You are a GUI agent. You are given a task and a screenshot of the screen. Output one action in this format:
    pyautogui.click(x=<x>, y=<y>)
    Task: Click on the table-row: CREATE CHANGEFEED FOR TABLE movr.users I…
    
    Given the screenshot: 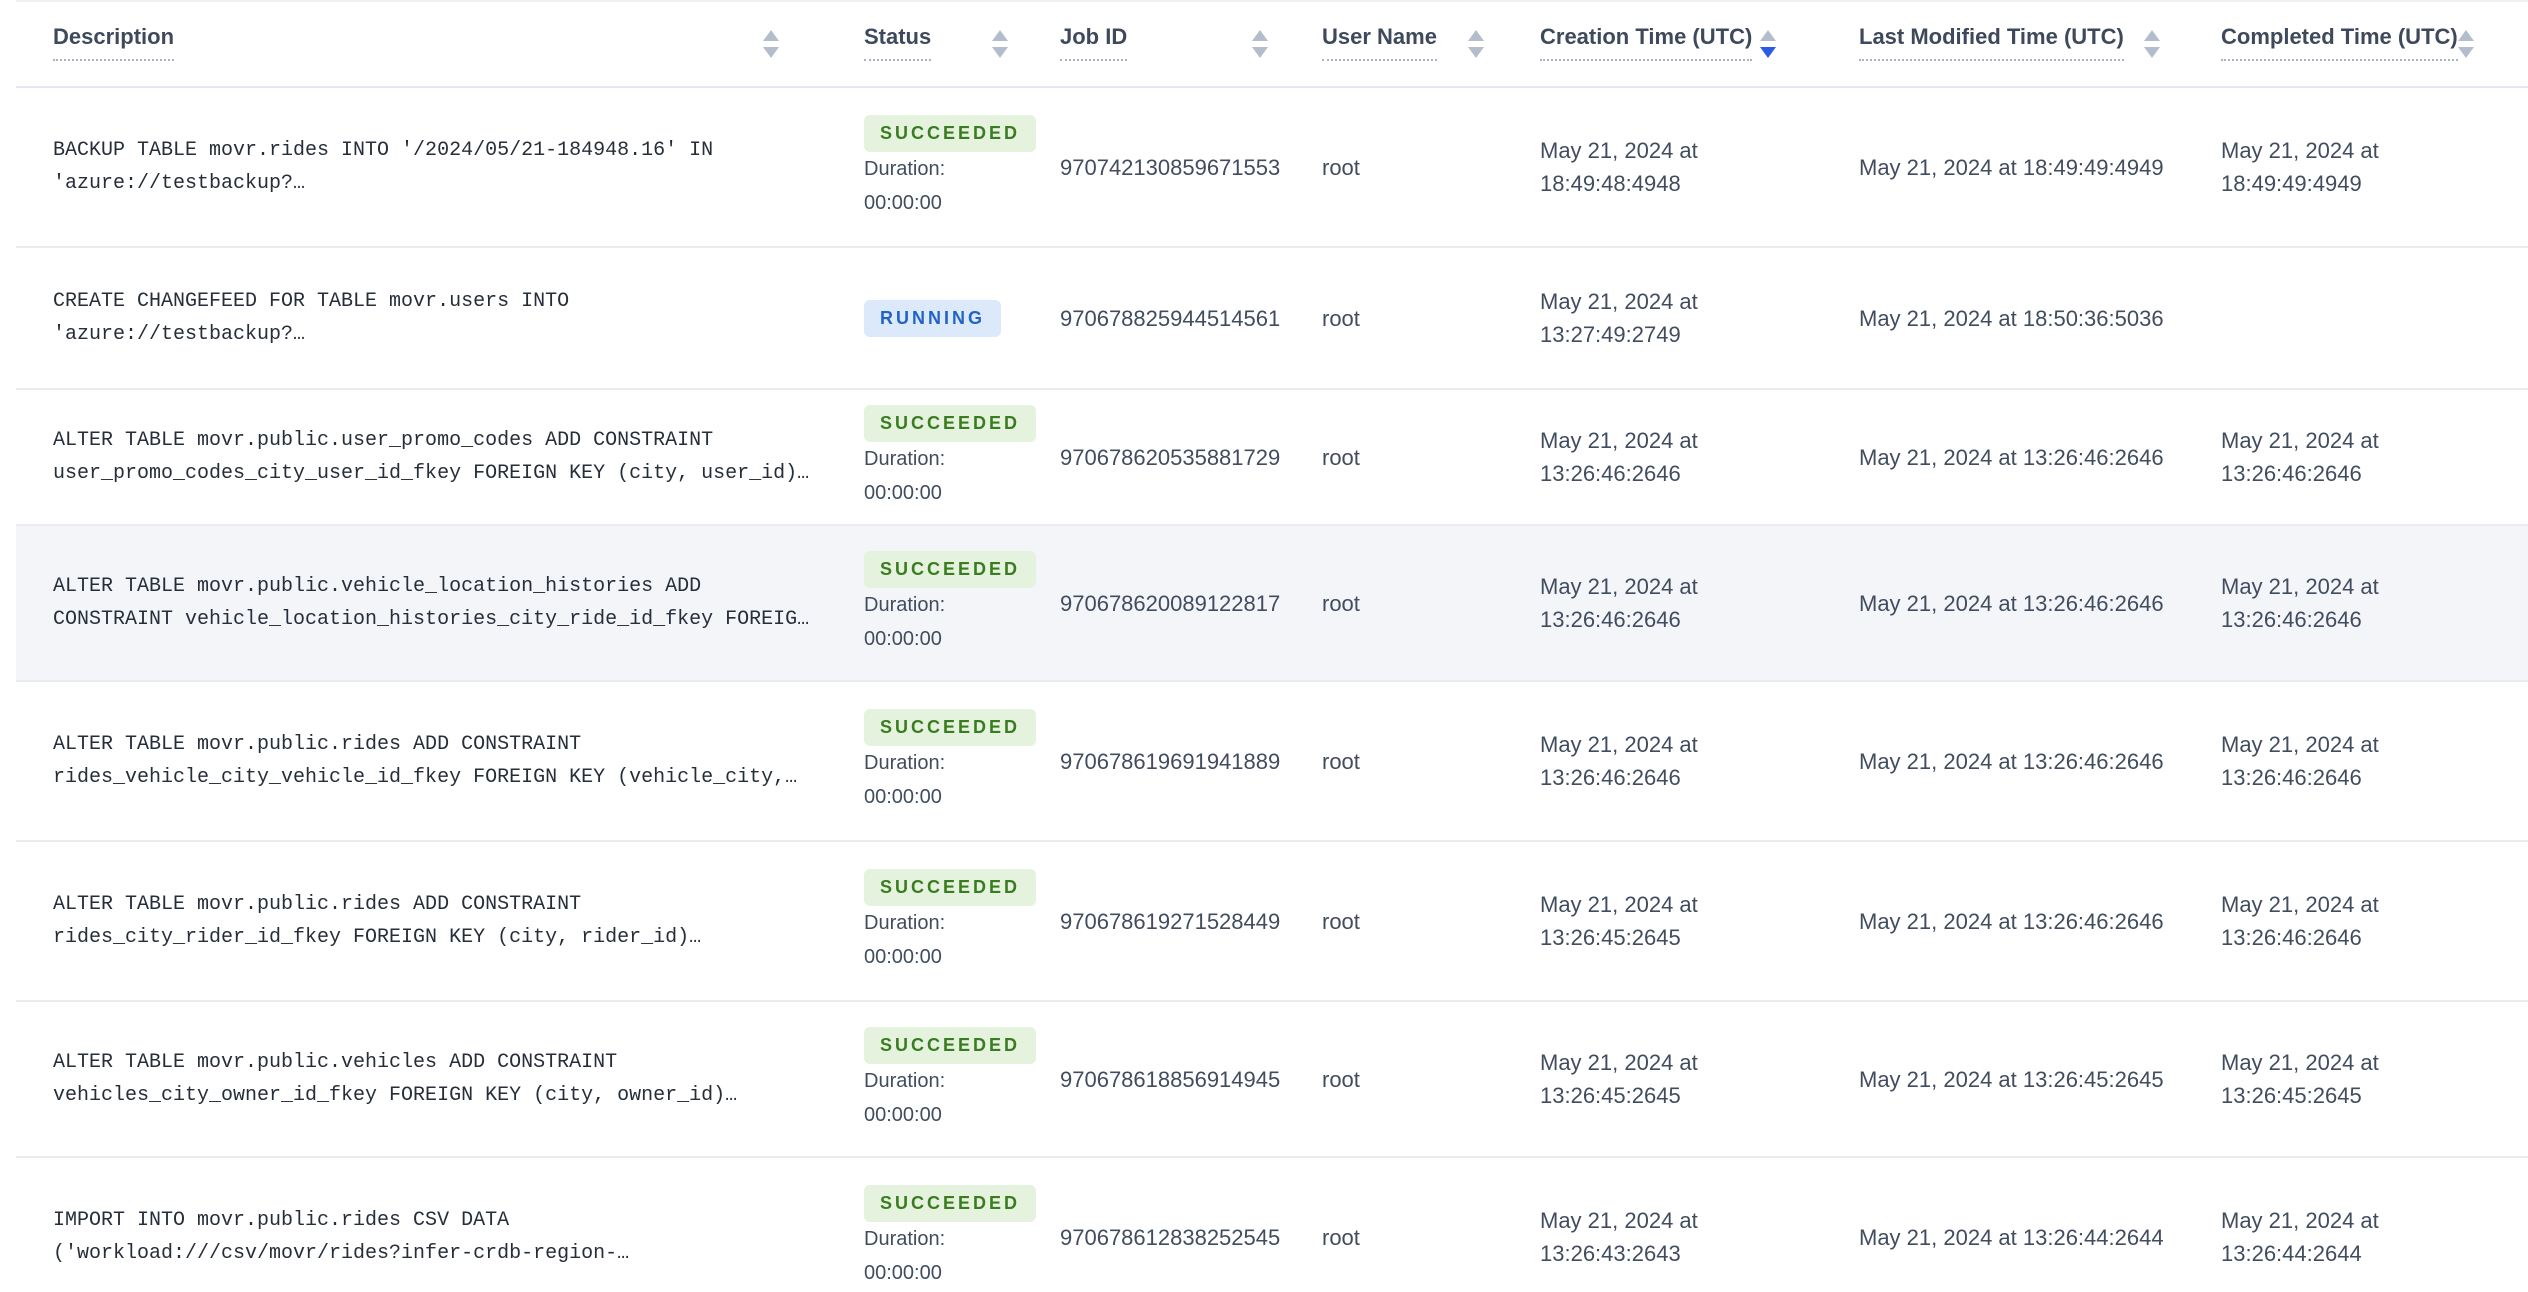 What is the action you would take?
    pyautogui.click(x=1272, y=319)
    